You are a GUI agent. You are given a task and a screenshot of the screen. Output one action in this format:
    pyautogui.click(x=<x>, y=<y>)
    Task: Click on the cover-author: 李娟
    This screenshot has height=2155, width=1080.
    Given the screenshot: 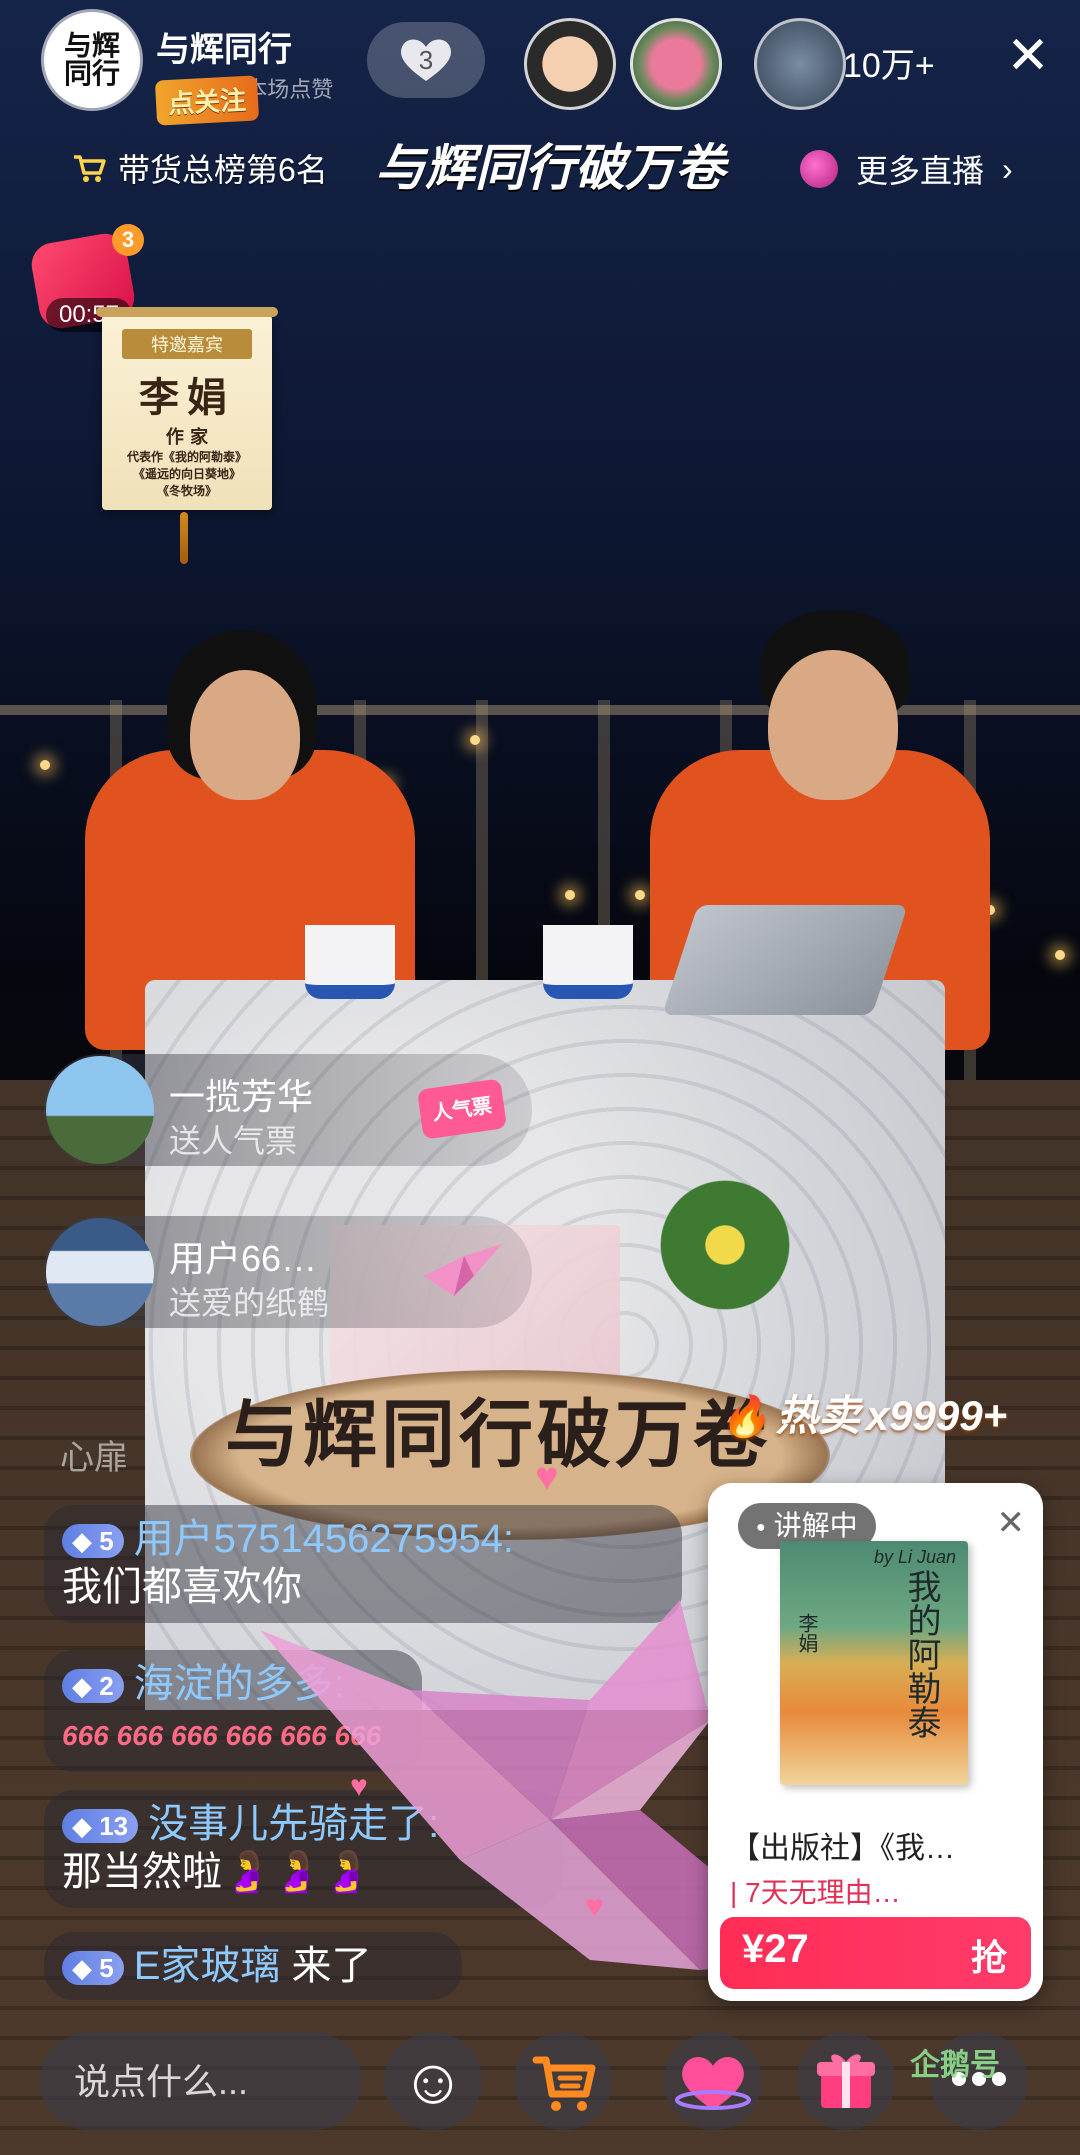 What is the action you would take?
    pyautogui.click(x=806, y=1633)
    